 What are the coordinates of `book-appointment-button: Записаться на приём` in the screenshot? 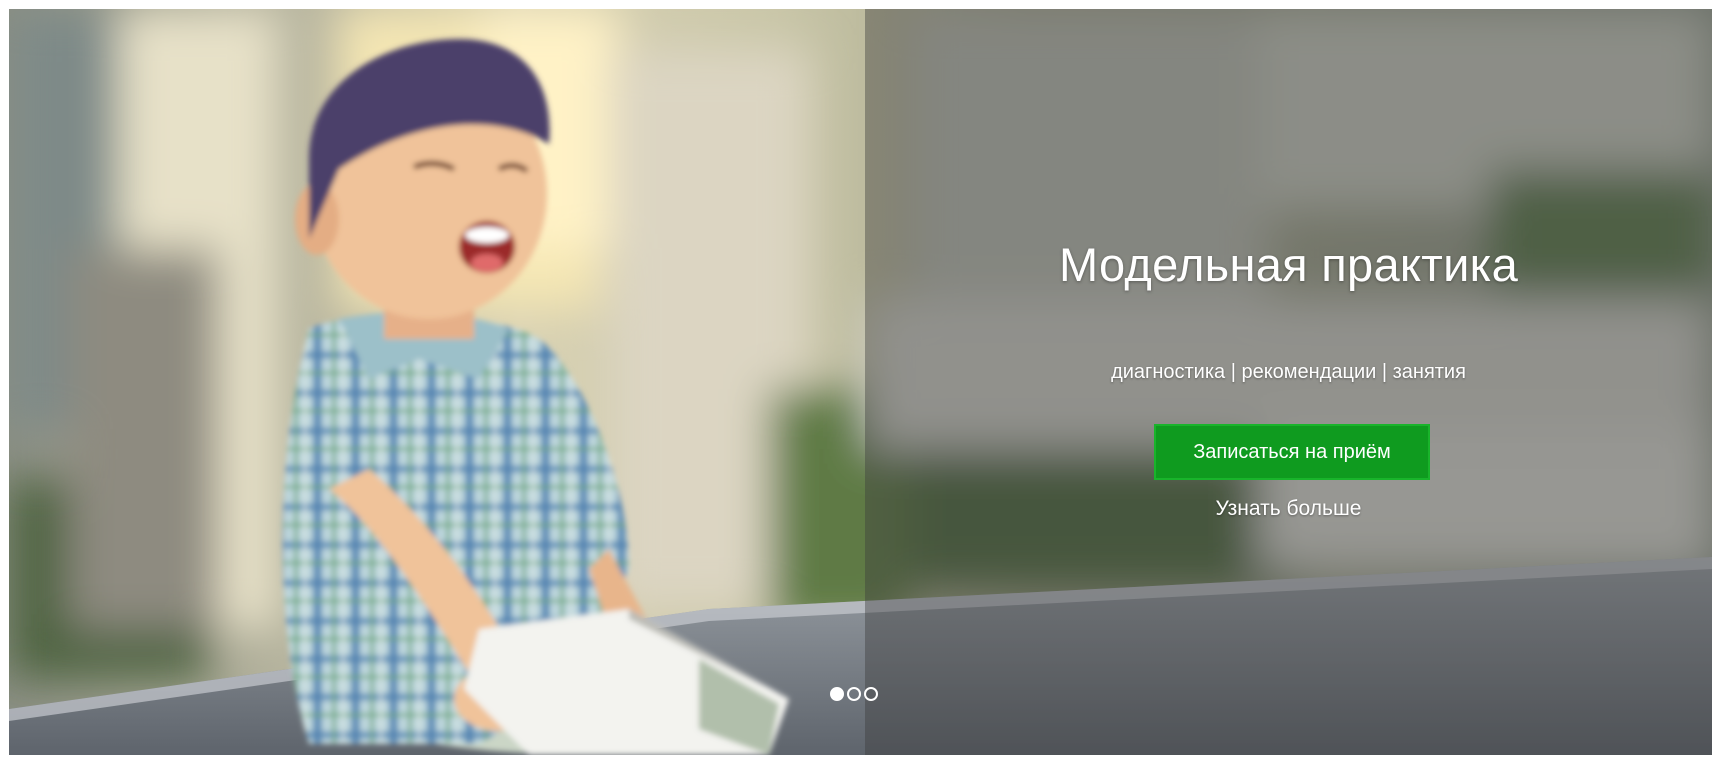 It's located at (1292, 452).